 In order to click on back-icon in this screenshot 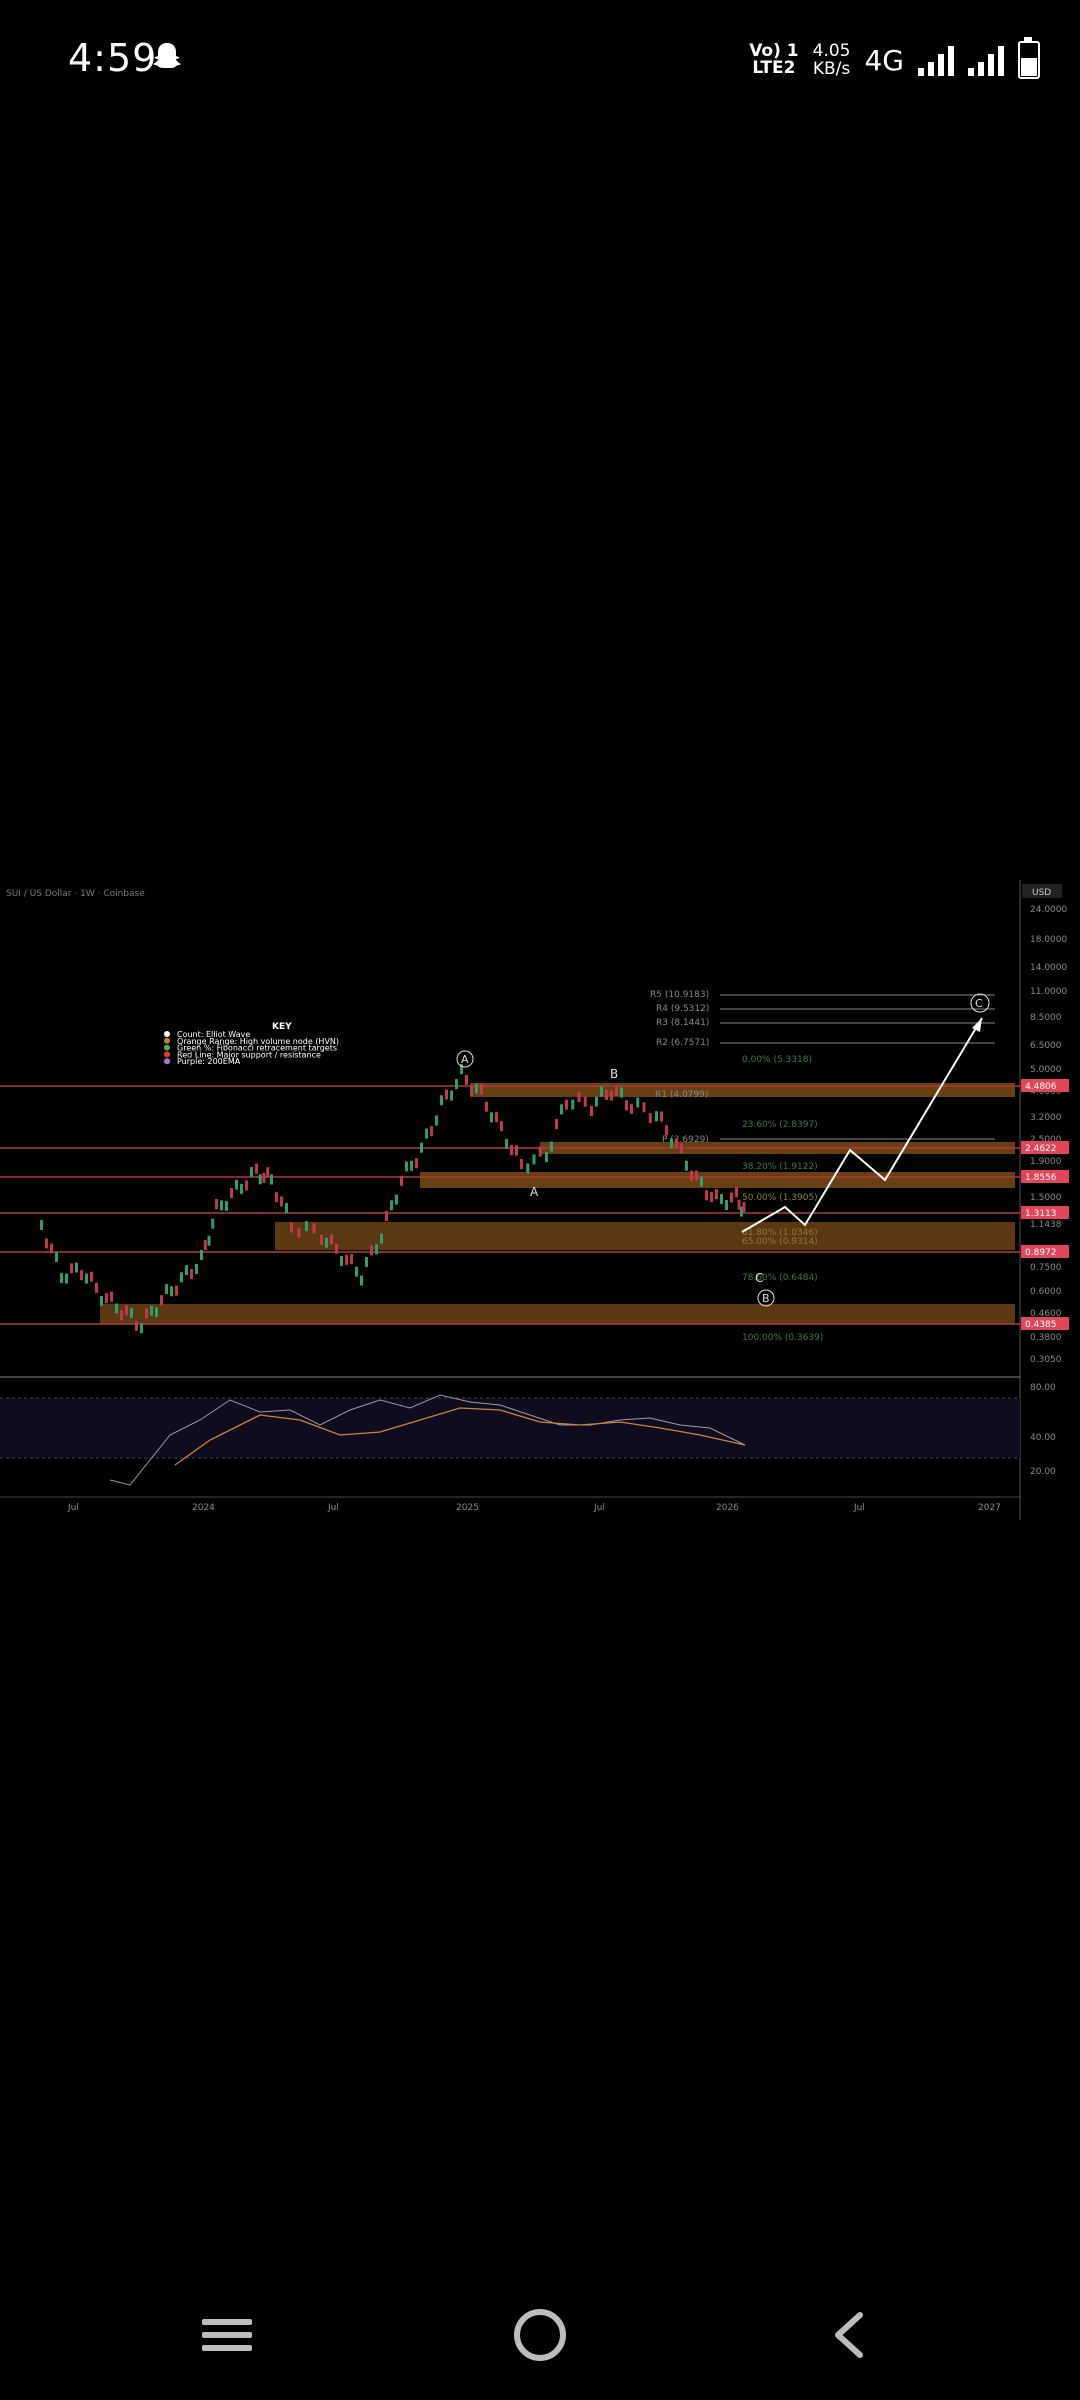, I will do `click(849, 2335)`.